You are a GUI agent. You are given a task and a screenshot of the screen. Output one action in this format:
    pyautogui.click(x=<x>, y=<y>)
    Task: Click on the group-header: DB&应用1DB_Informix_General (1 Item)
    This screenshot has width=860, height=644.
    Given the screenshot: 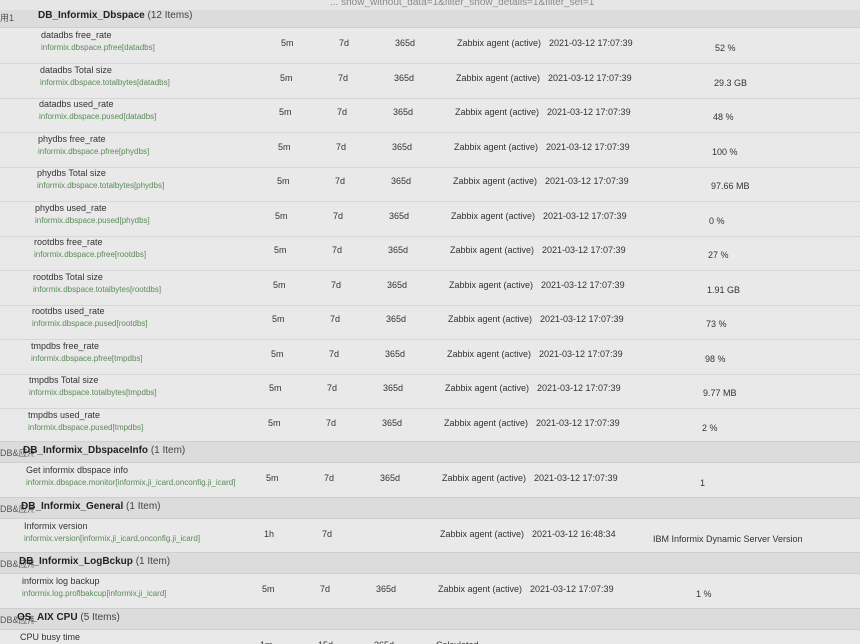 What is the action you would take?
    pyautogui.click(x=430, y=507)
    